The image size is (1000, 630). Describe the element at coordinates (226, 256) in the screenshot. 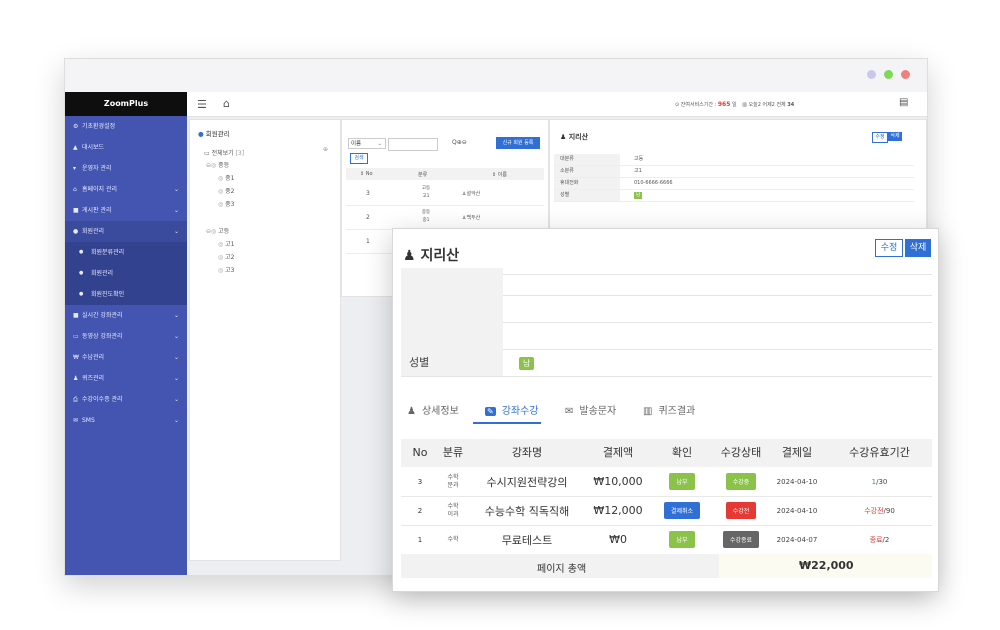

I see `tree-child: ◎ 고2` at that location.